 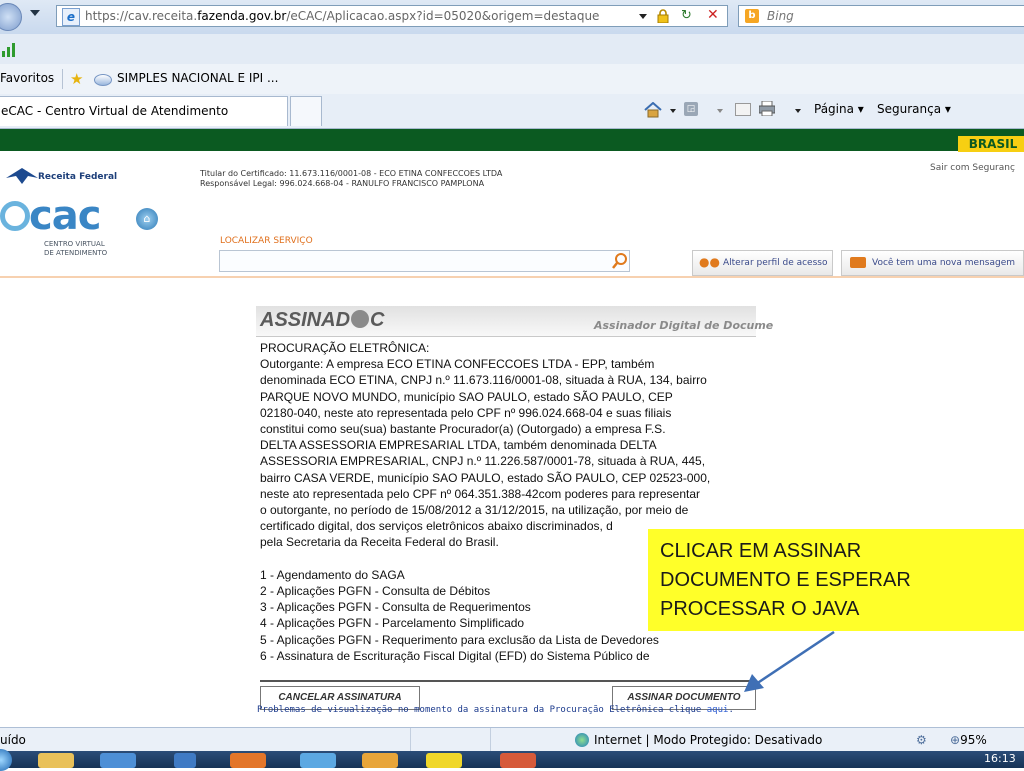 What do you see at coordinates (144, 111) in the screenshot?
I see `tab-ecac: eCAC - Centro Virtual de Atendimento` at bounding box center [144, 111].